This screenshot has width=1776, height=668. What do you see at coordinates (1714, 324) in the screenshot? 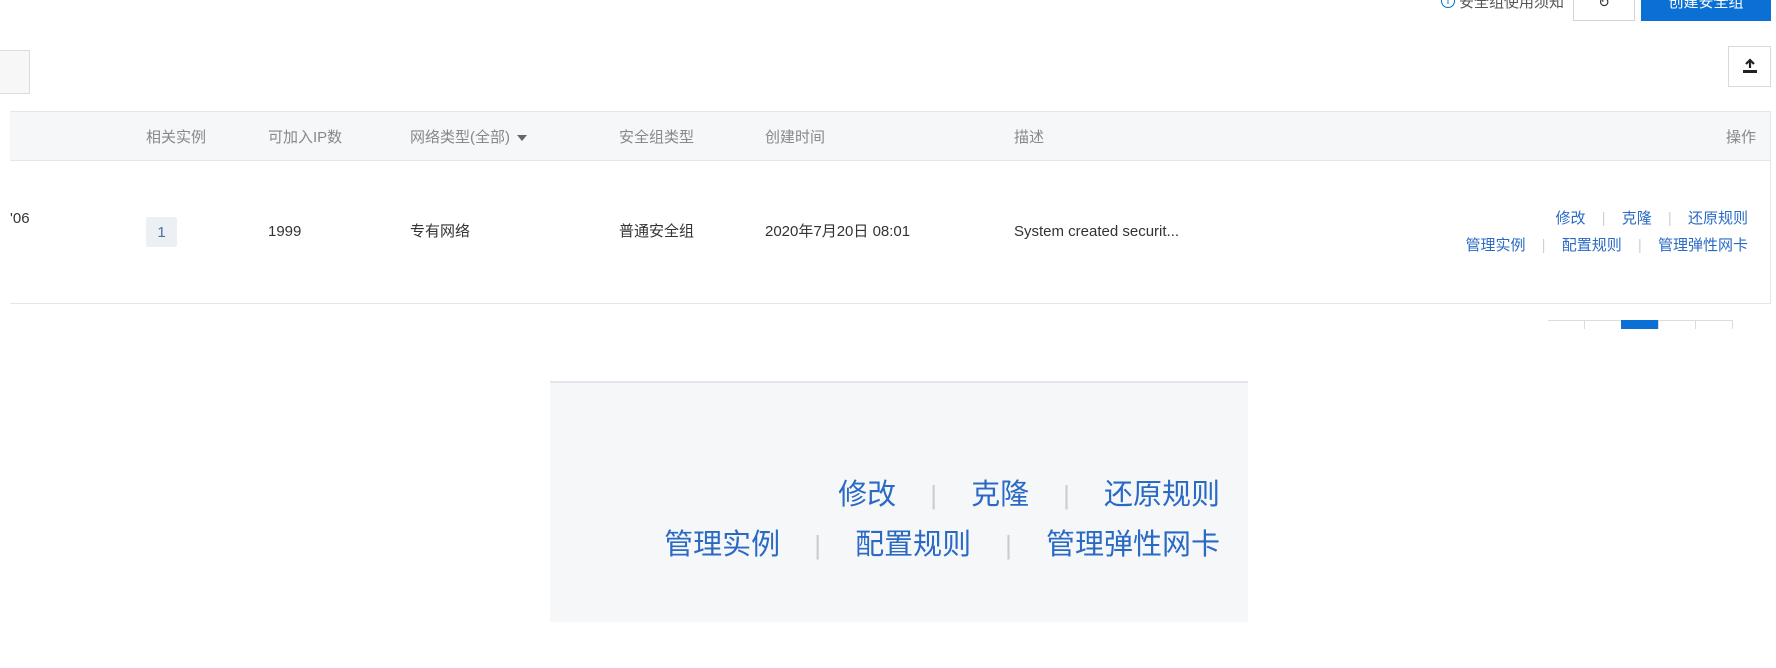
I see `pagination-next-button` at bounding box center [1714, 324].